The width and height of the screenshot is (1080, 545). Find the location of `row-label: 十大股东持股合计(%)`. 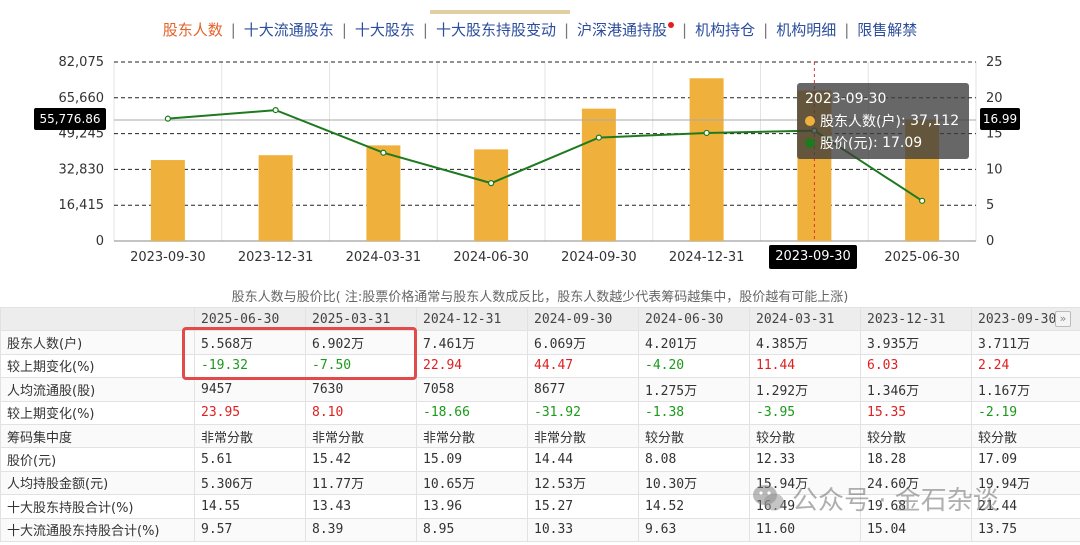

row-label: 十大股东持股合计(%) is located at coordinates (97, 506).